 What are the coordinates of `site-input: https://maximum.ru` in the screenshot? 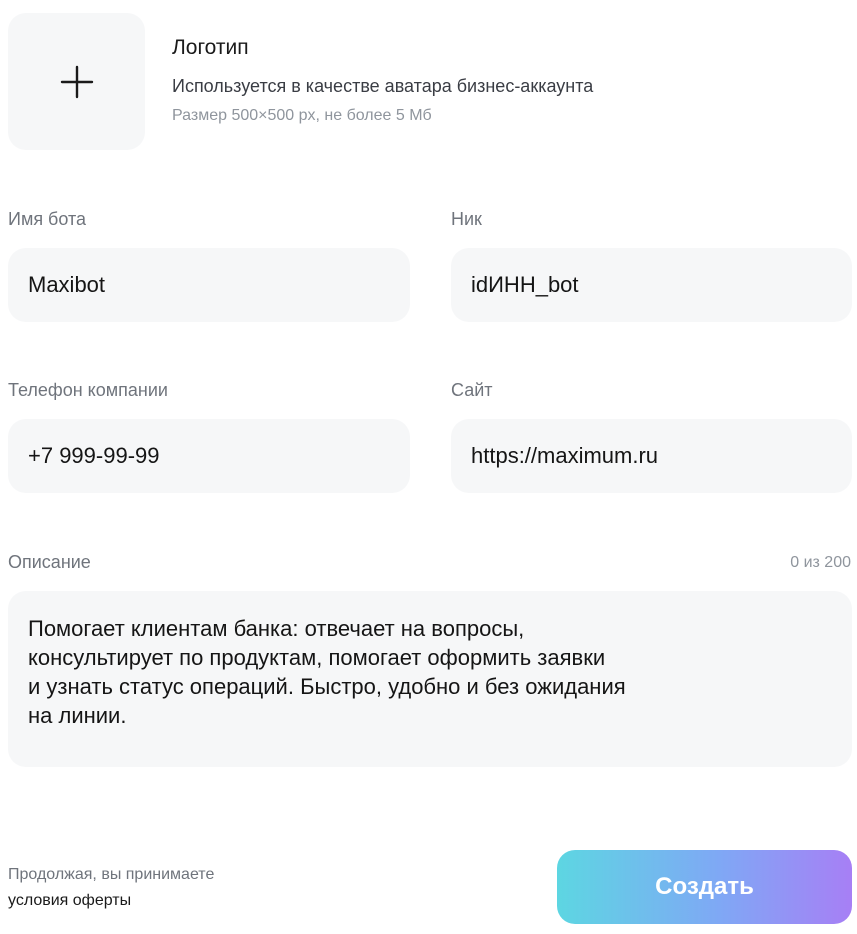 It's located at (651, 456).